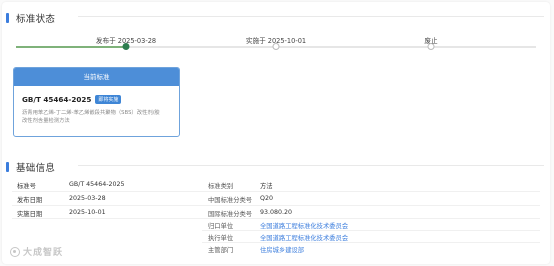 The width and height of the screenshot is (554, 266). Describe the element at coordinates (30, 200) in the screenshot. I see `info-label: 发布日期` at that location.